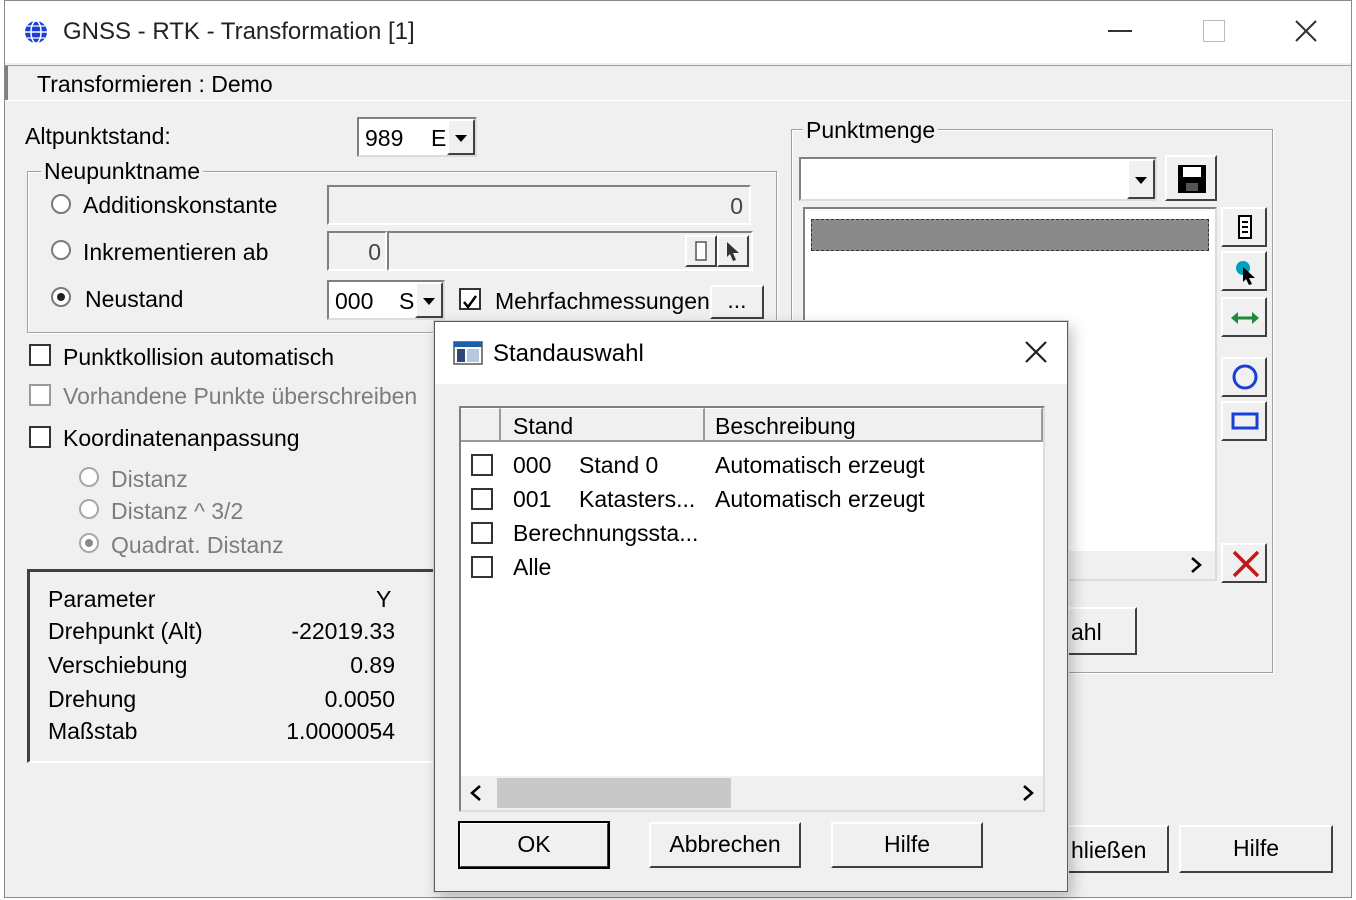  Describe the element at coordinates (614, 793) in the screenshot. I see `scrollbar-thumb` at that location.